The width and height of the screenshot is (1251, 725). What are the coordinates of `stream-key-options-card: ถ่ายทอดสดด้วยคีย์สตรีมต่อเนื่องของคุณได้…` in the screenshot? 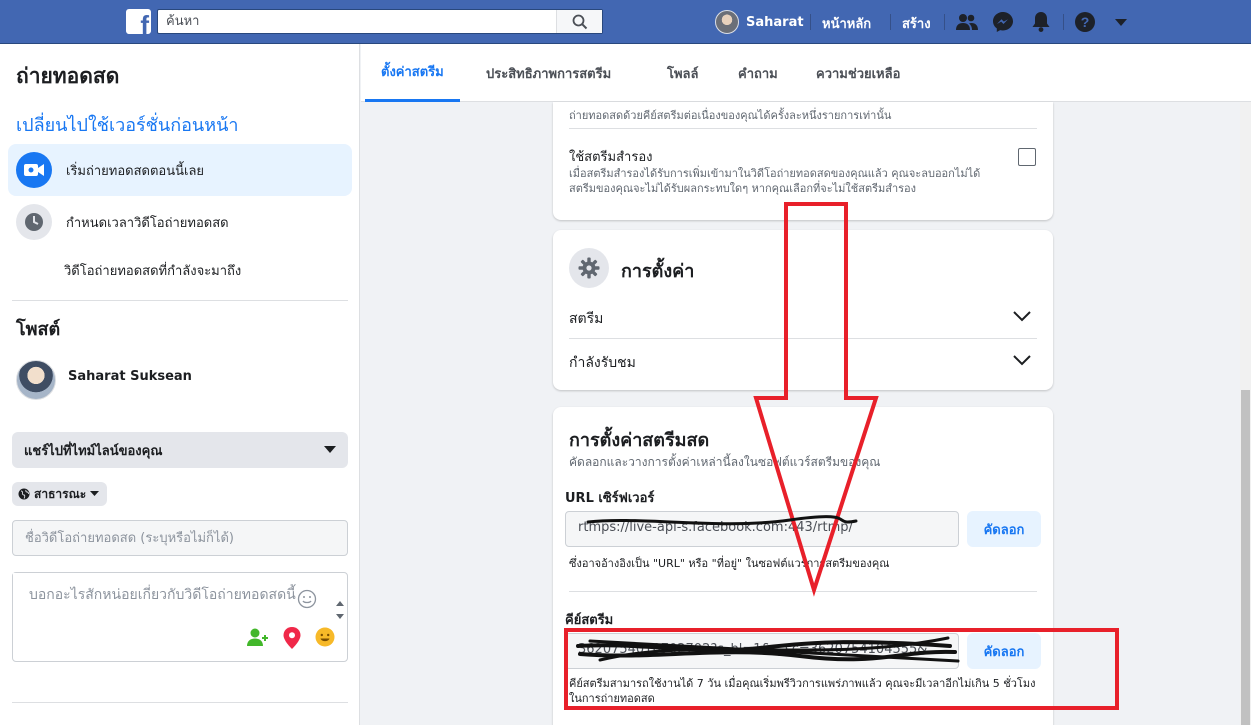 It's located at (803, 161).